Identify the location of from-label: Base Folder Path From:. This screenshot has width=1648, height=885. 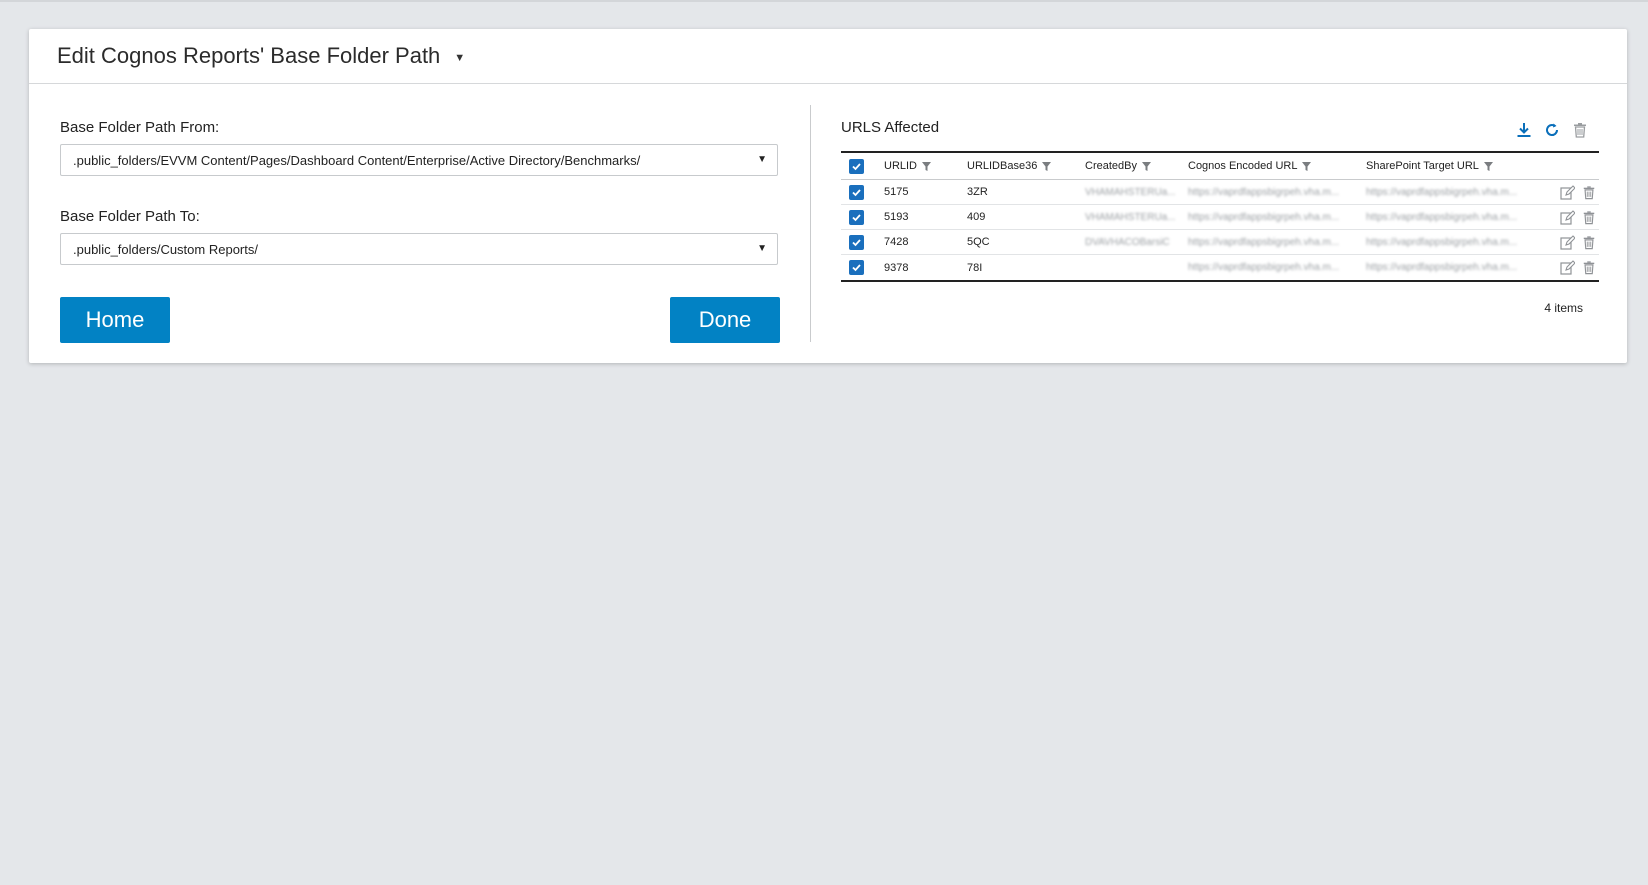
(140, 127).